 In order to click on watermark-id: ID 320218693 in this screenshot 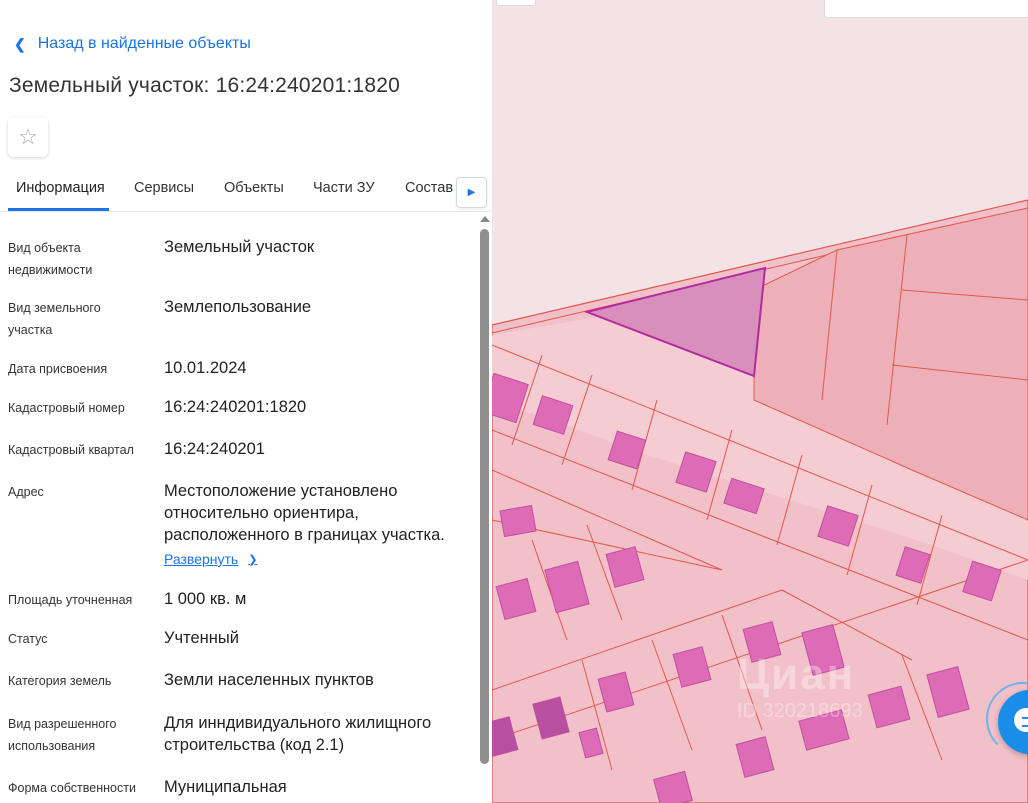, I will do `click(800, 711)`.